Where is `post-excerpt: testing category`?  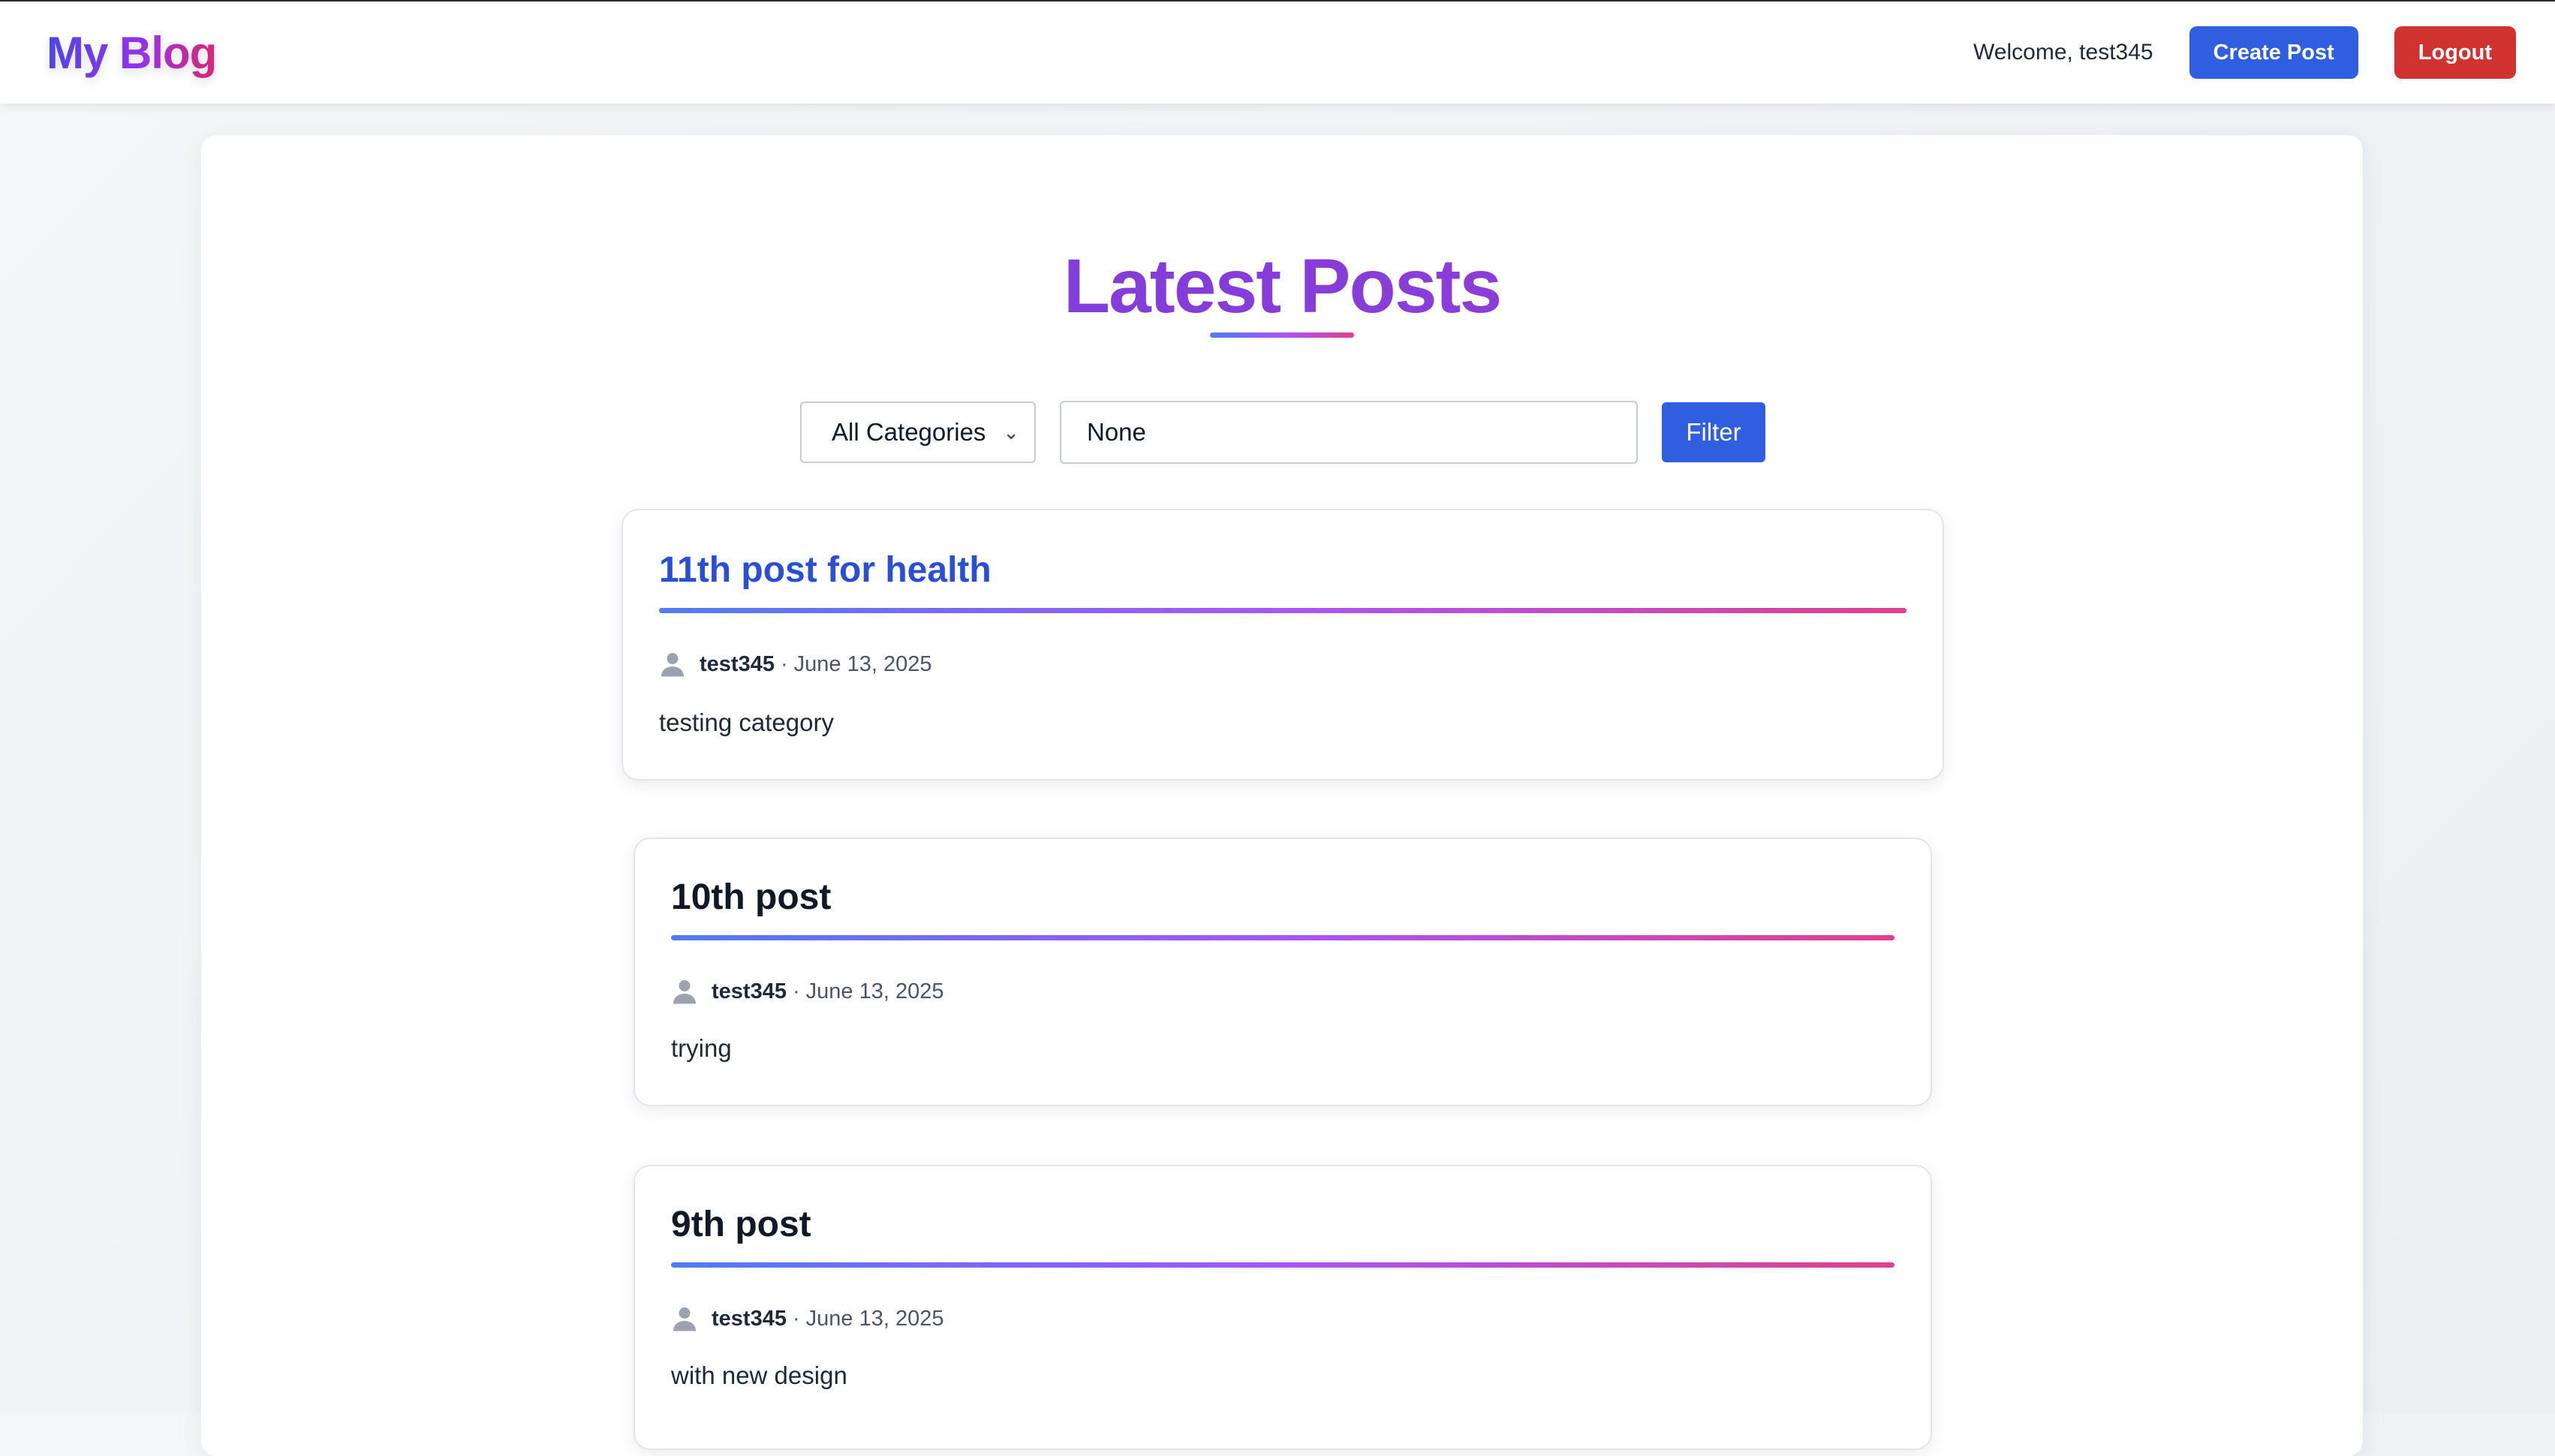 post-excerpt: testing category is located at coordinates (746, 722).